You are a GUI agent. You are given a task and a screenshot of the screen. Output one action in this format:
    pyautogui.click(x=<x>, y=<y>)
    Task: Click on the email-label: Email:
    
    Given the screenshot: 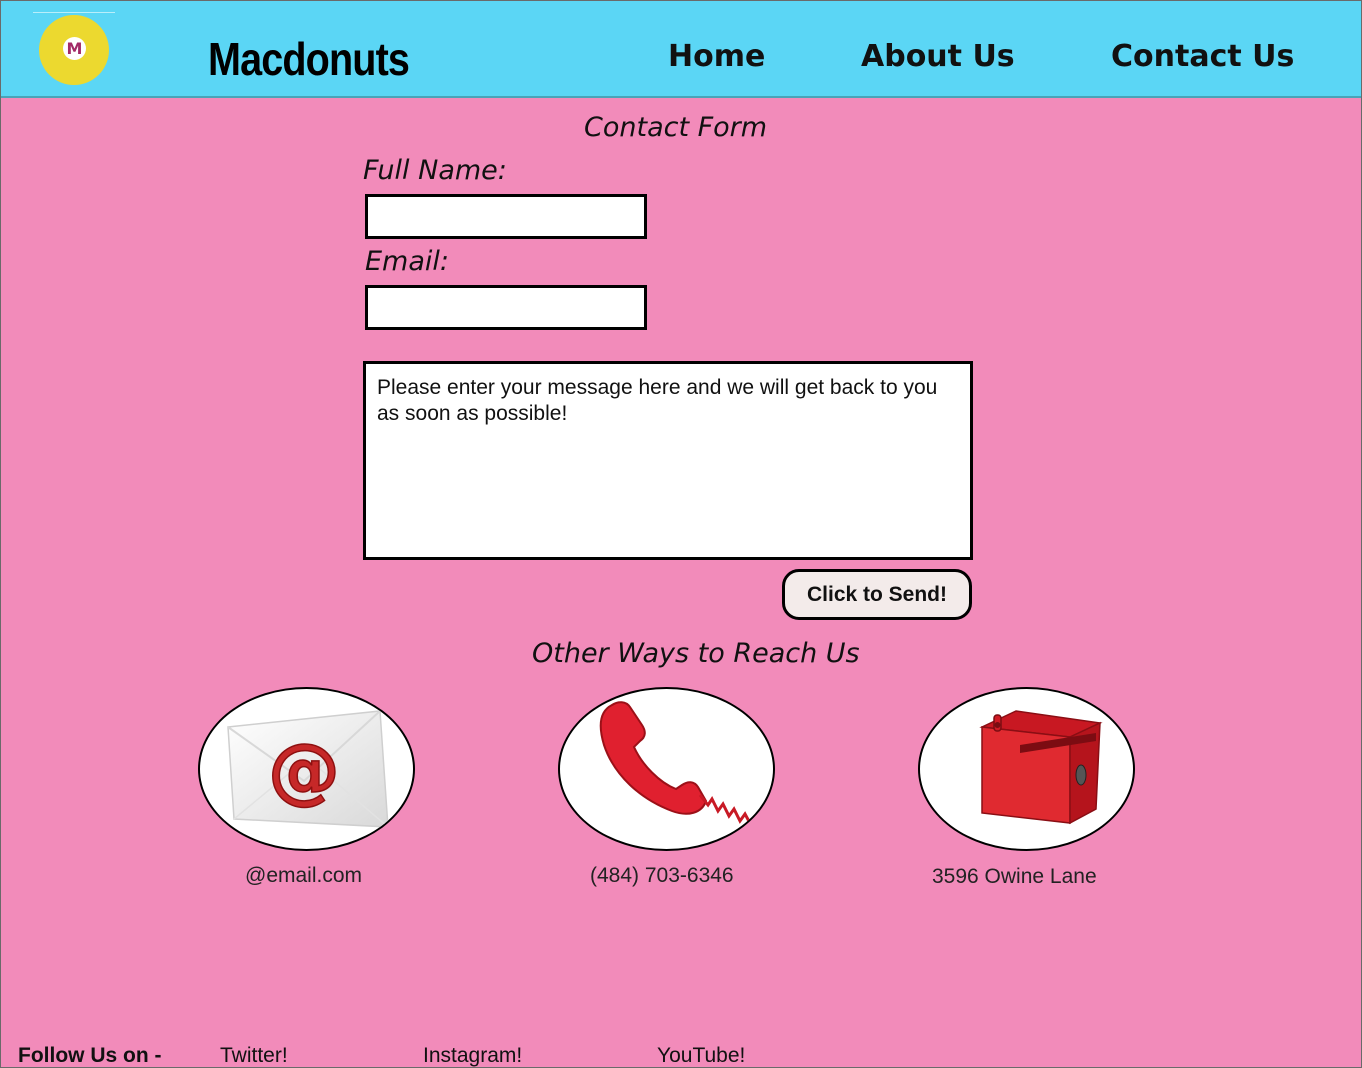 What is the action you would take?
    pyautogui.click(x=407, y=261)
    